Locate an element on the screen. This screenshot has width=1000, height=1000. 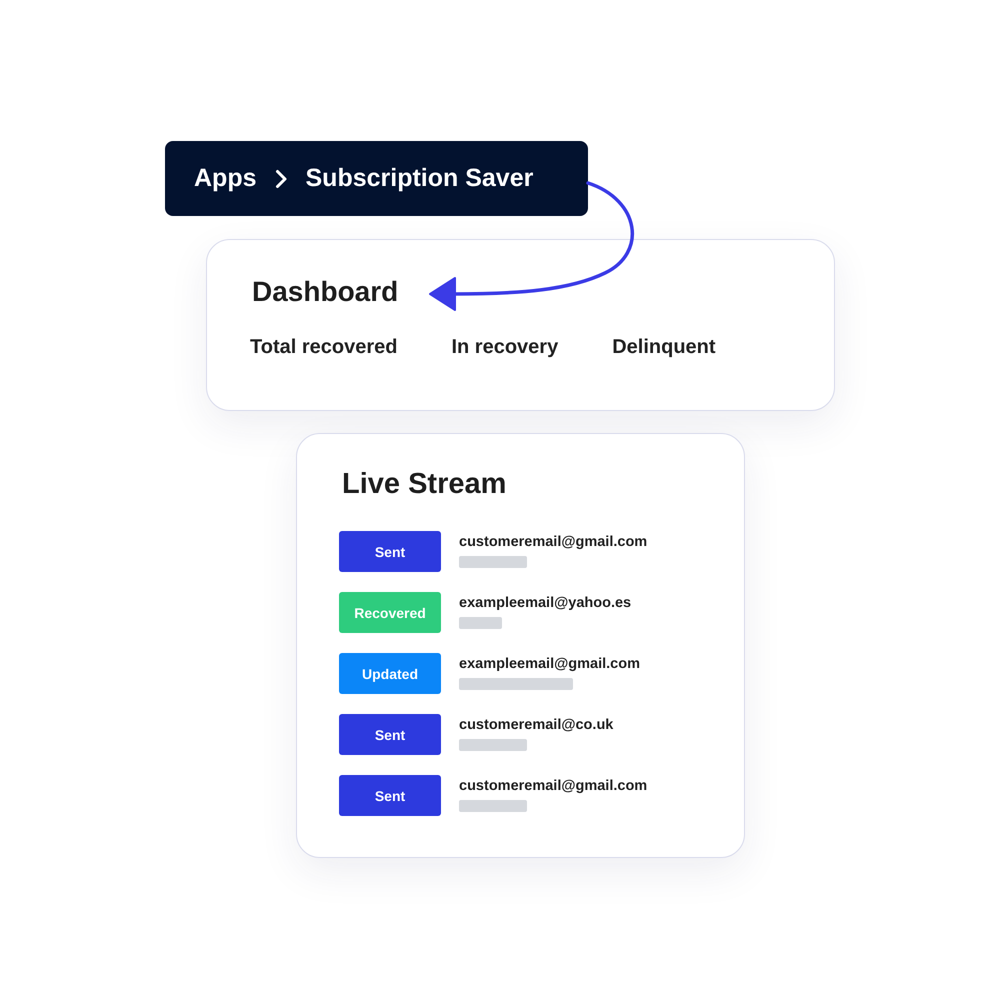
breadcrumb-link: Apps is located at coordinates (225, 178).